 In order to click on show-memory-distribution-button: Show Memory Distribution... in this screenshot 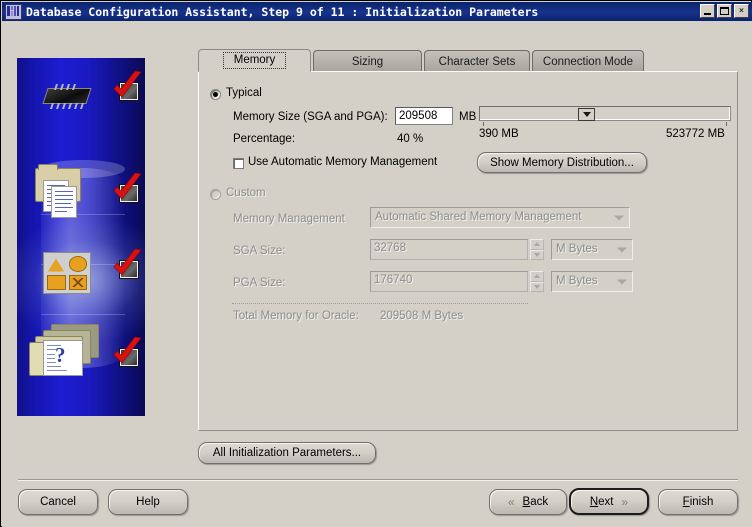, I will do `click(562, 162)`.